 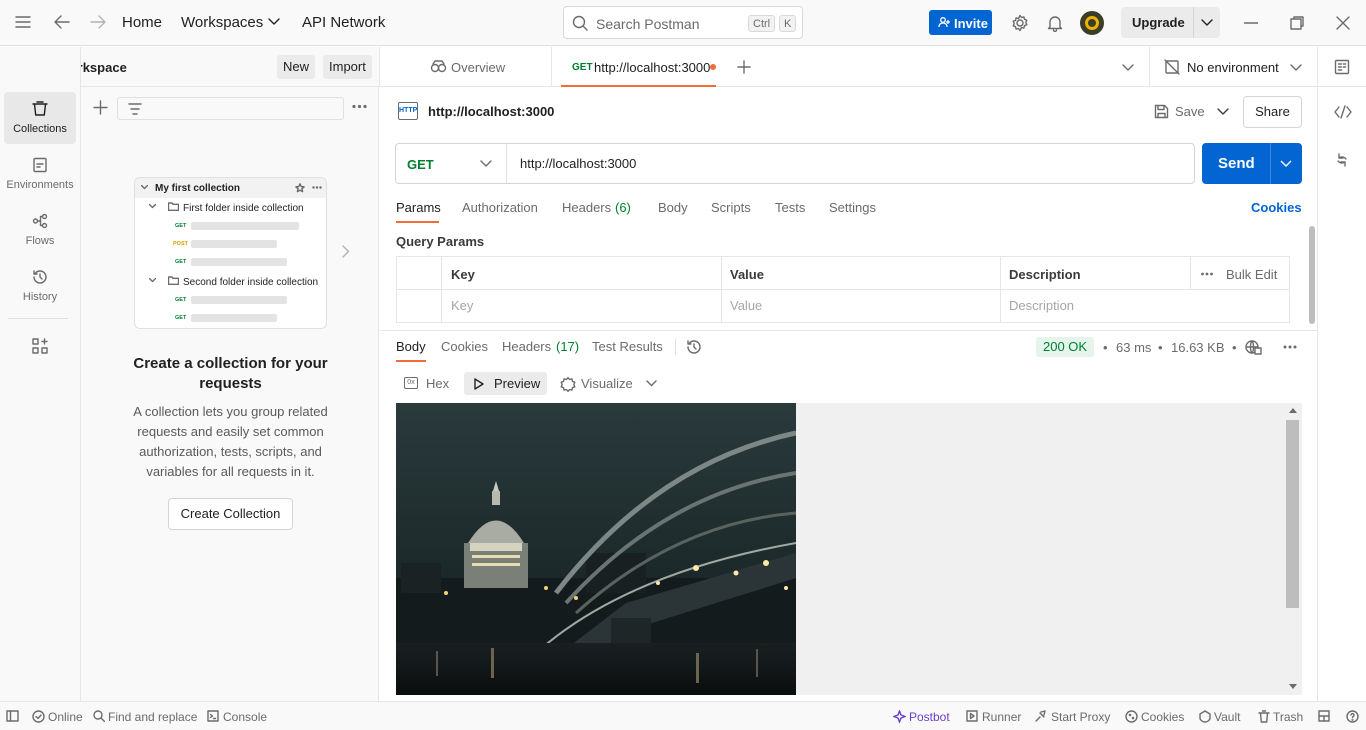 I want to click on code-icon, so click(x=1343, y=112).